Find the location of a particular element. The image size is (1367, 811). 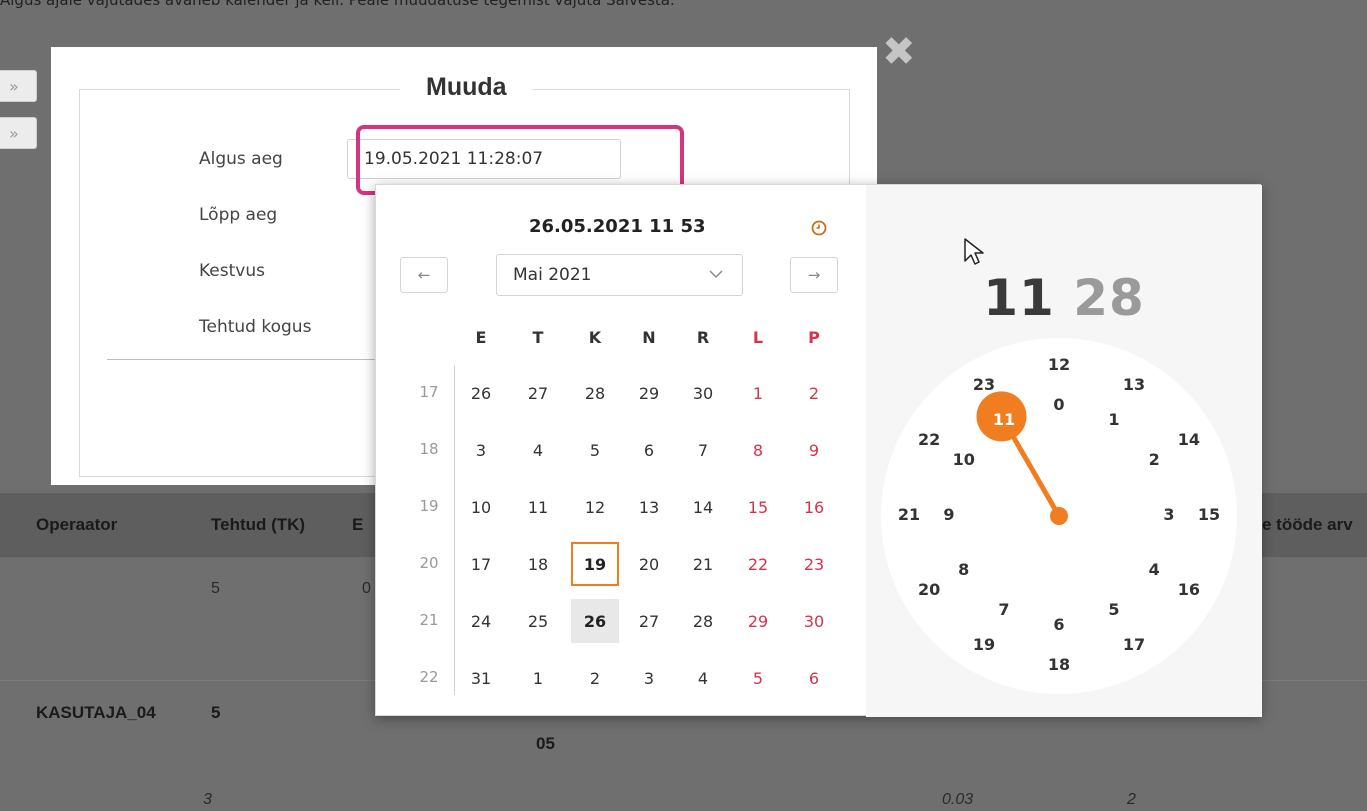

clock-hour: 13 is located at coordinates (1134, 384).